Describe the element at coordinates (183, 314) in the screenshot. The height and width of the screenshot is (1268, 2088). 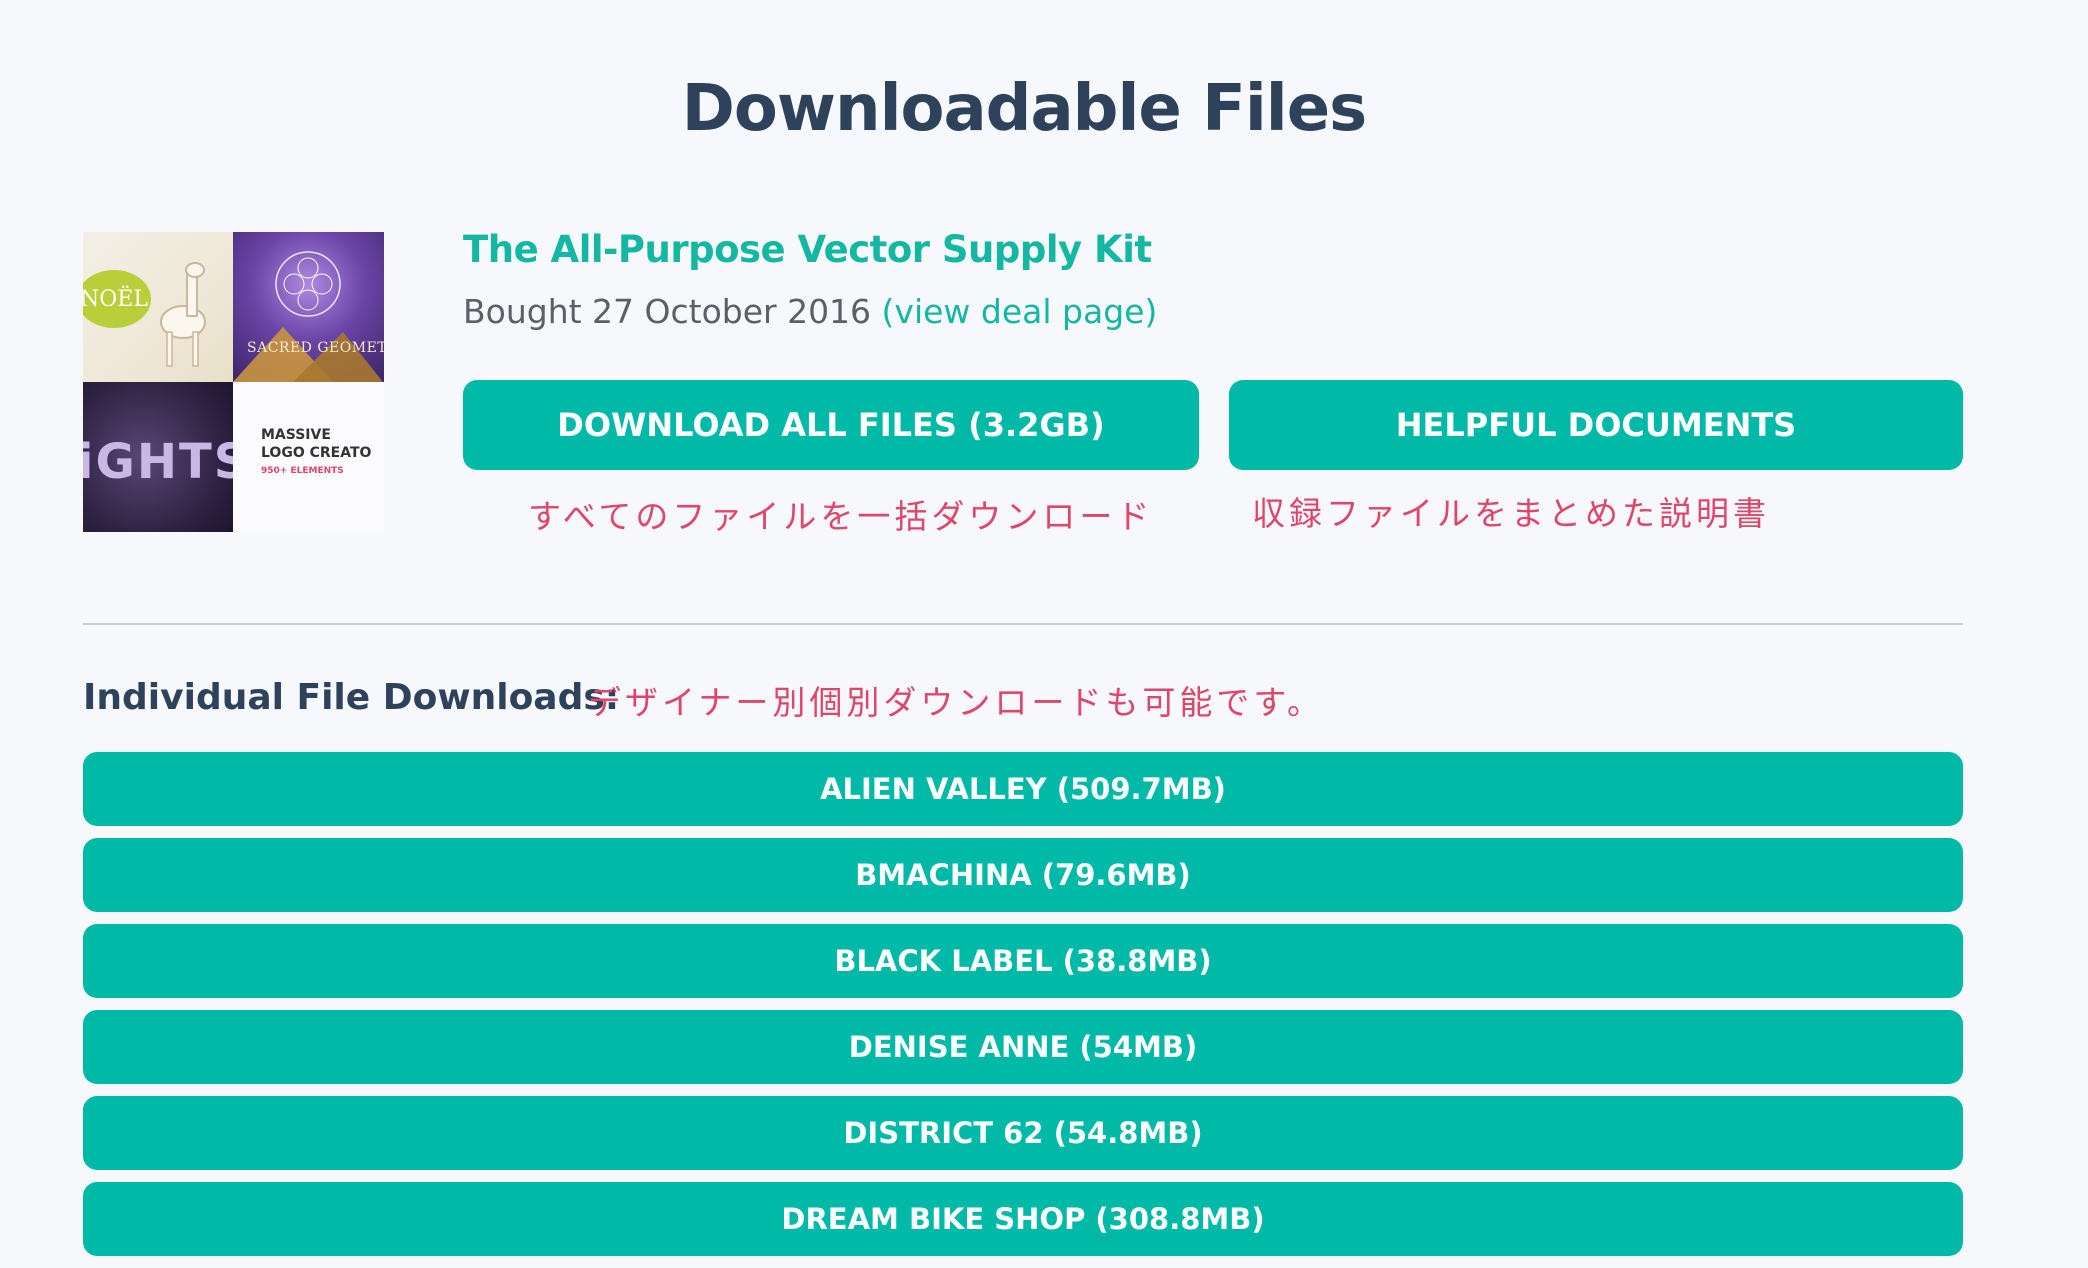
I see `llama-illustration` at that location.